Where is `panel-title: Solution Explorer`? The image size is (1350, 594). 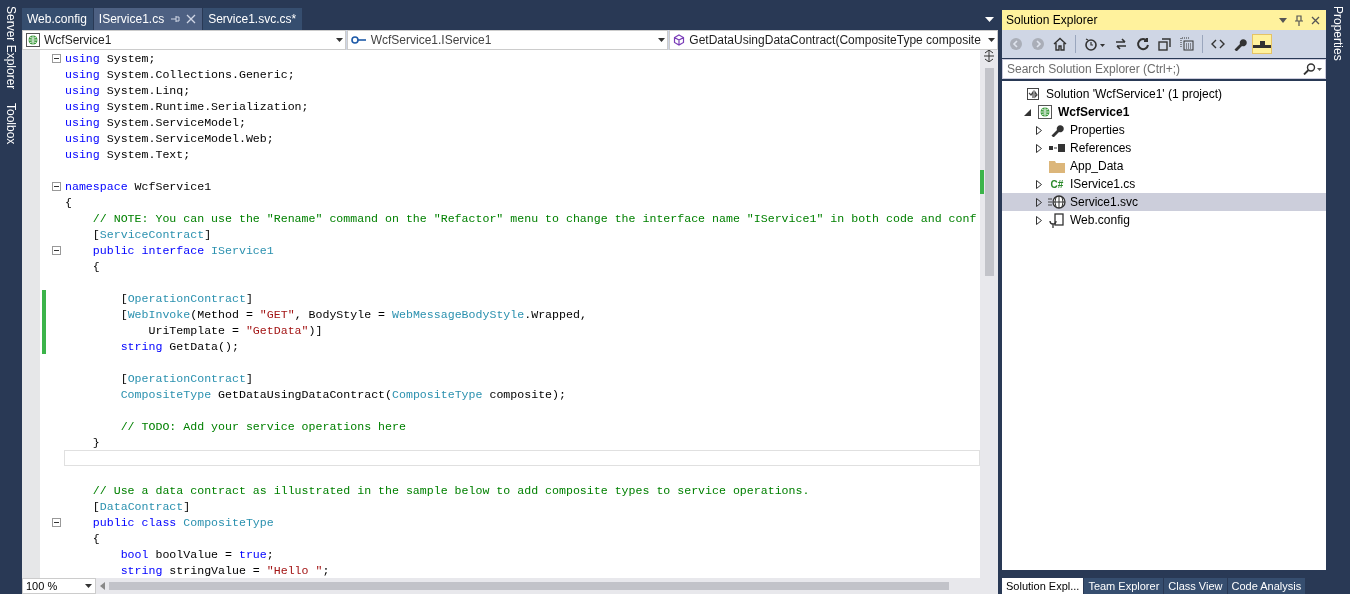
panel-title: Solution Explorer is located at coordinates (1052, 20).